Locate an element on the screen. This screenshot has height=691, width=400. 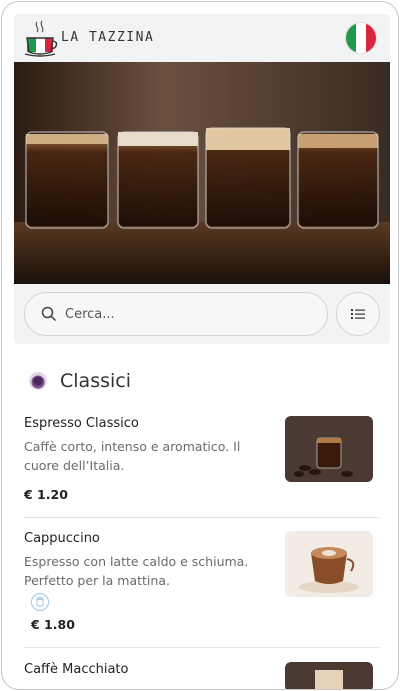
search-row is located at coordinates (202, 314).